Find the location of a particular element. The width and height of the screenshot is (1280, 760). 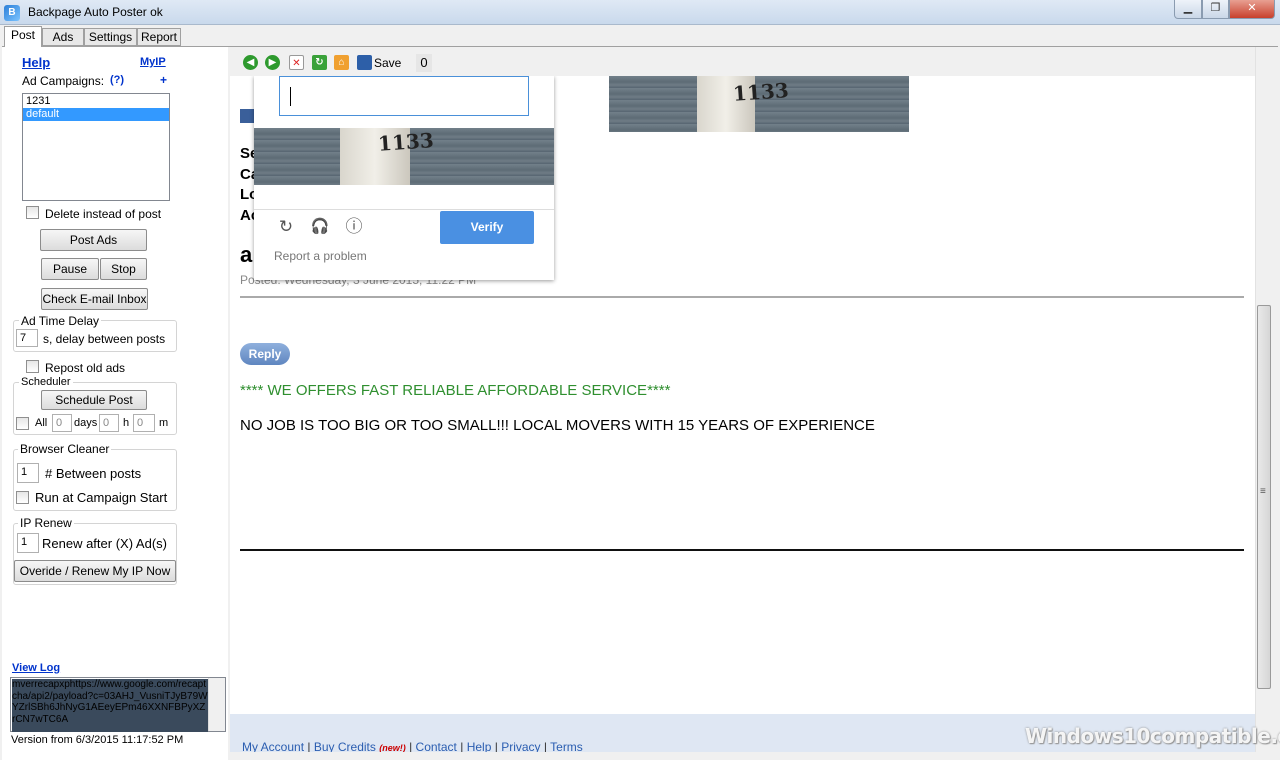

ad-image-thumb is located at coordinates (247, 116).